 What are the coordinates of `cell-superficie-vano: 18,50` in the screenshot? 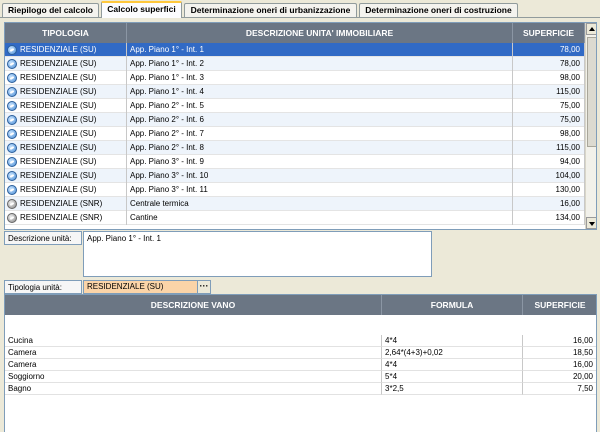 It's located at (559, 353).